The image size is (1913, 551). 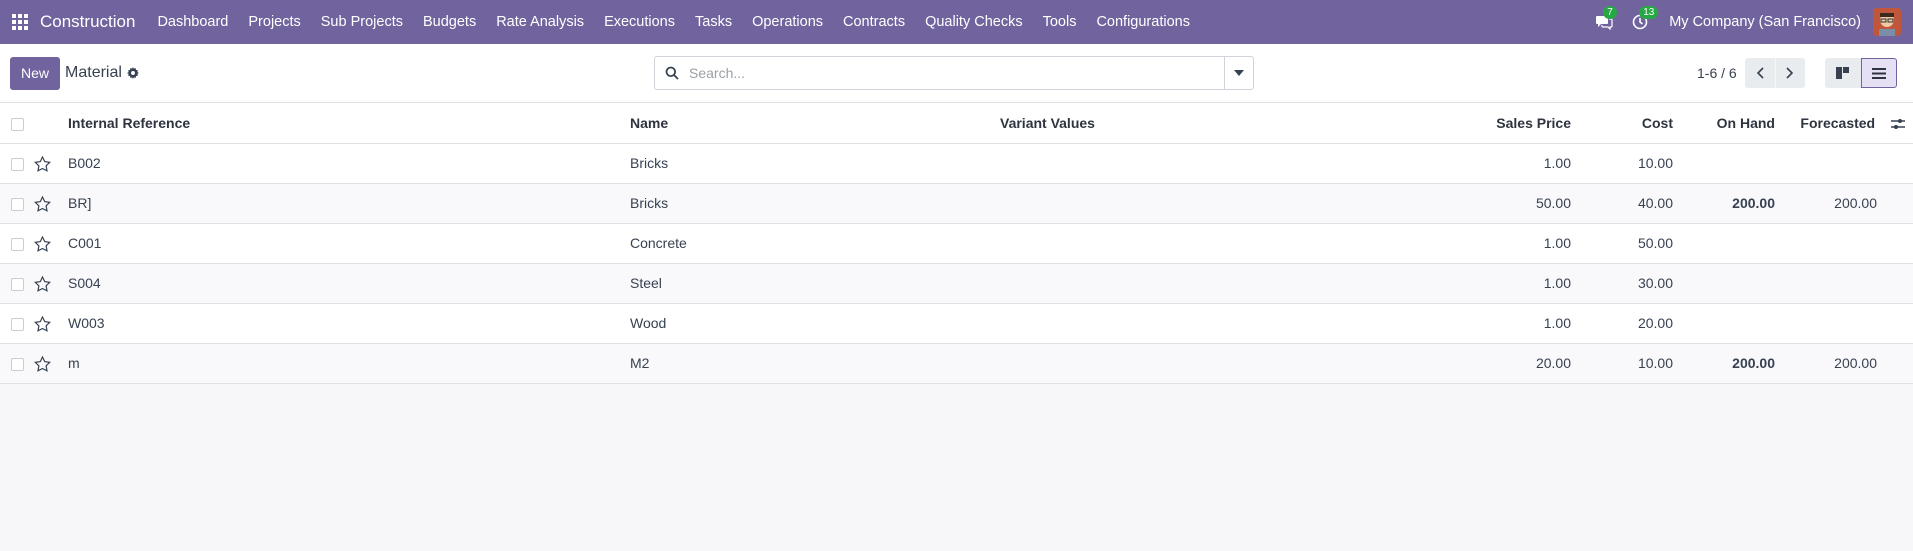 What do you see at coordinates (658, 243) in the screenshot?
I see `cell-name: Concrete` at bounding box center [658, 243].